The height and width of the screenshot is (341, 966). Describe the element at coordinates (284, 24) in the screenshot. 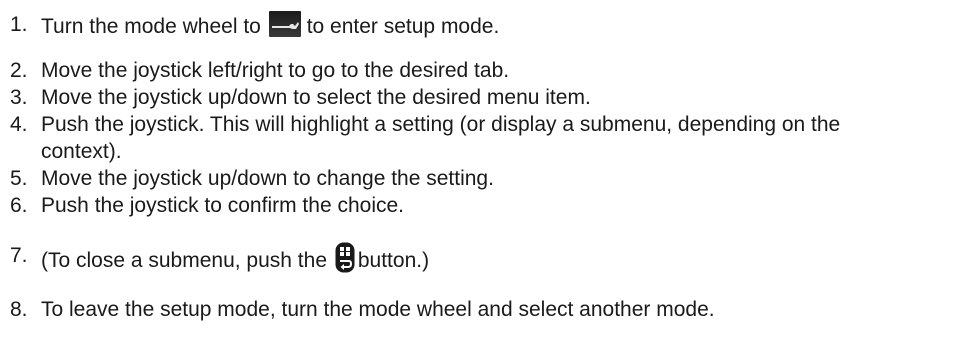

I see `setup-wrench-icon` at that location.